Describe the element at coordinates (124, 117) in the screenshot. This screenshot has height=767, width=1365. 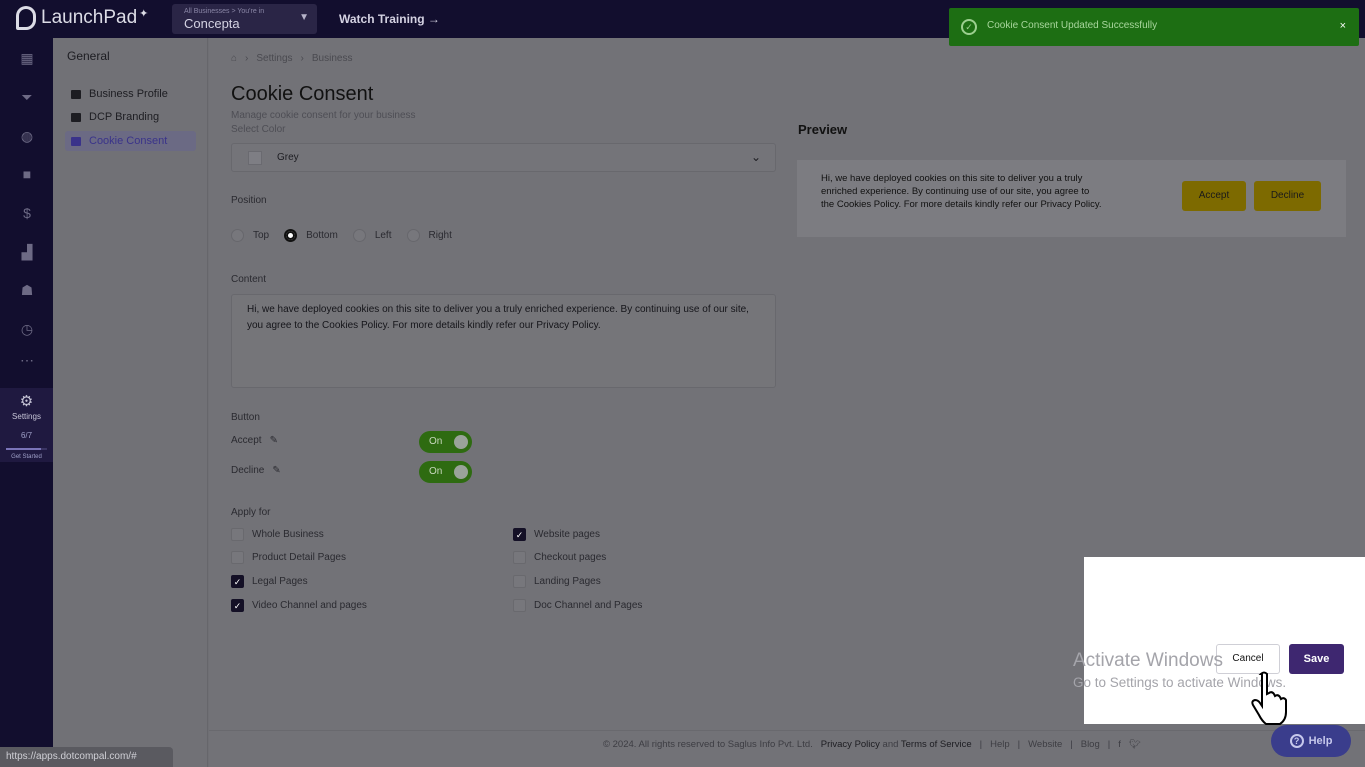
I see `subnav-item-label: DCP Branding` at that location.